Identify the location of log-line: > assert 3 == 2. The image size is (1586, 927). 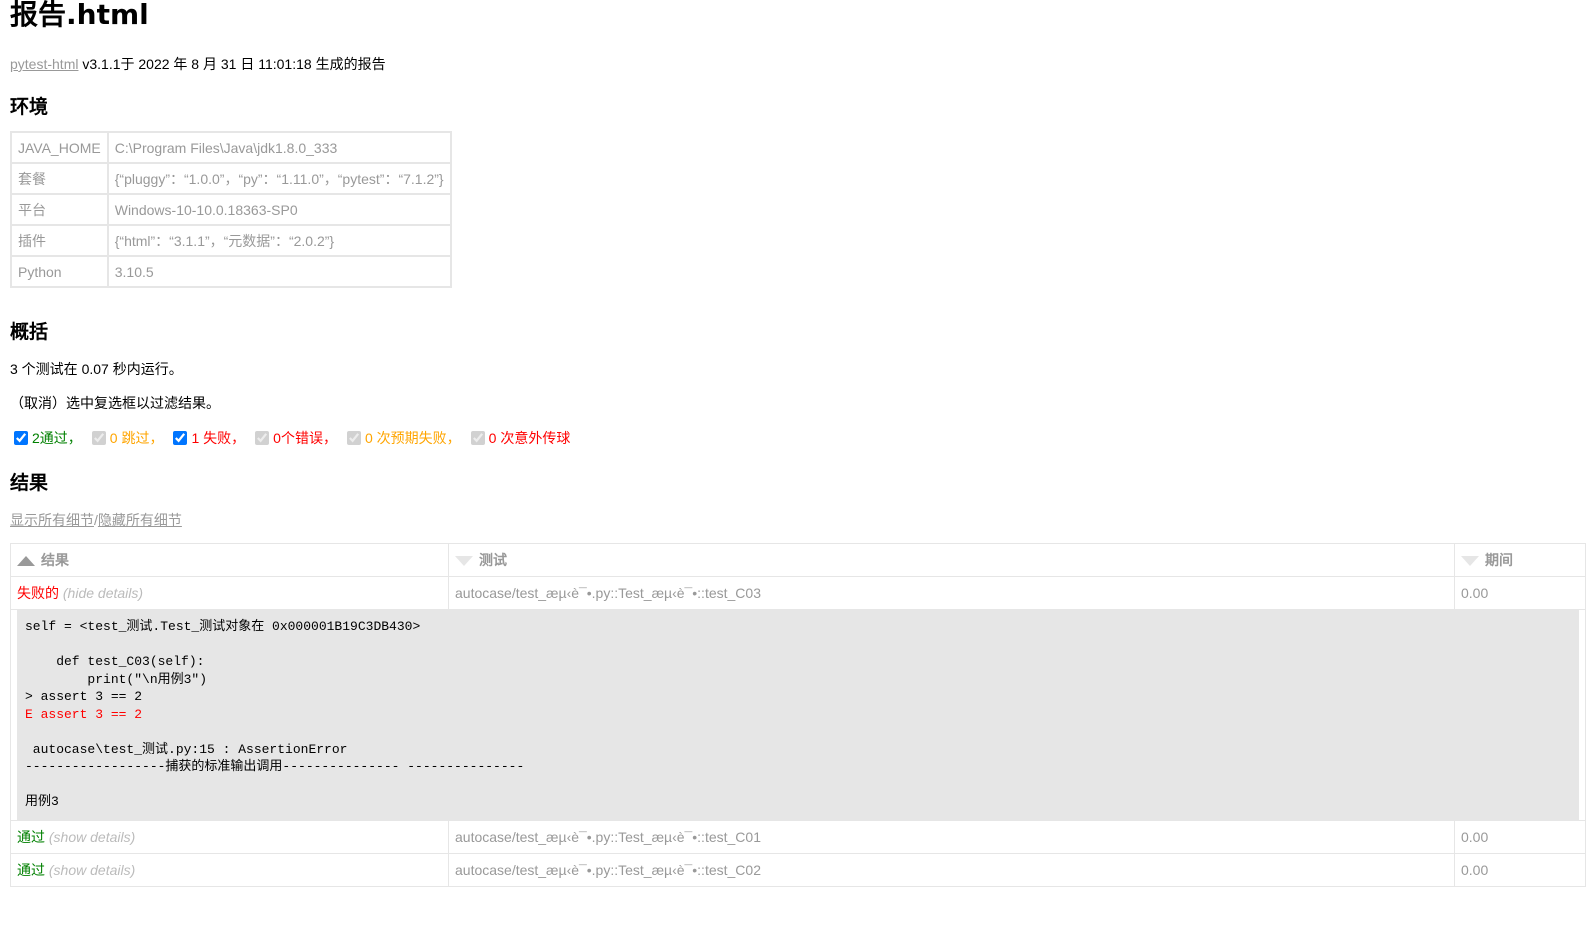
(84, 696).